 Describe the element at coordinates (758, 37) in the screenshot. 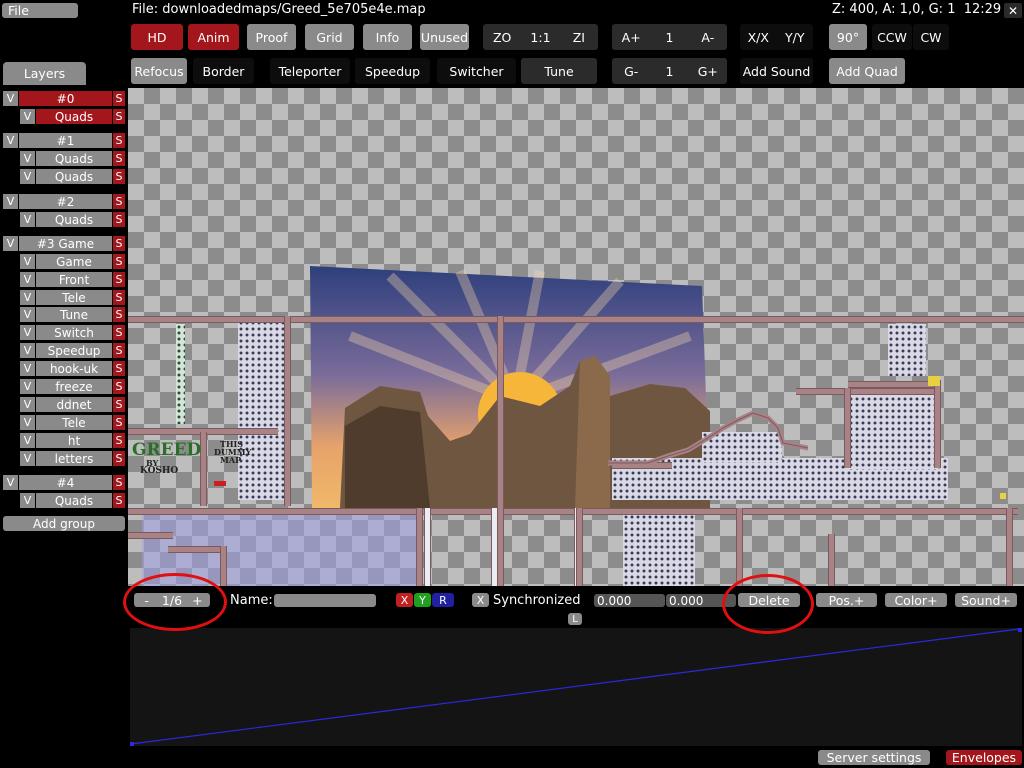

I see `flip-x-button: X/X` at that location.